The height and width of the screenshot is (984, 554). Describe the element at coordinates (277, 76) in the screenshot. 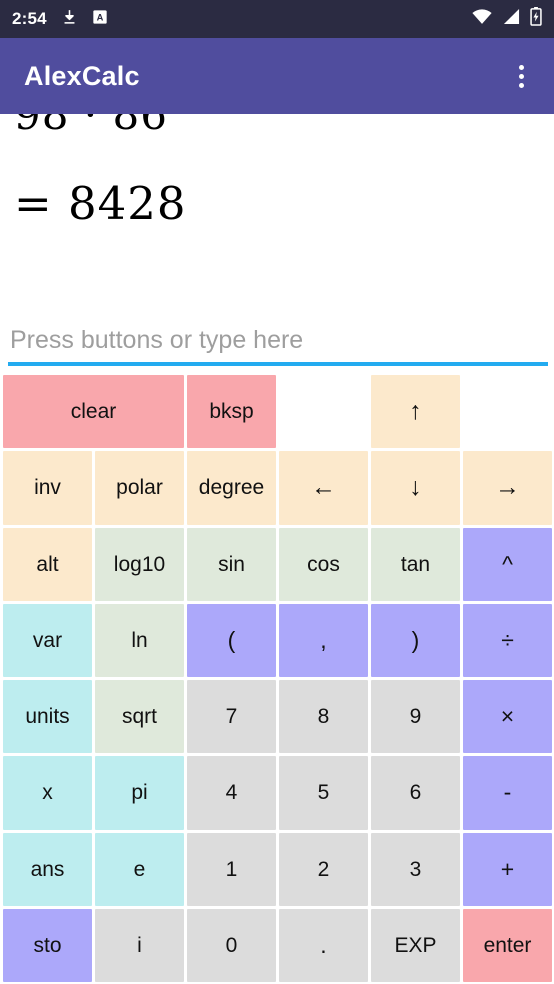

I see `app-bar: AlexCalc` at that location.